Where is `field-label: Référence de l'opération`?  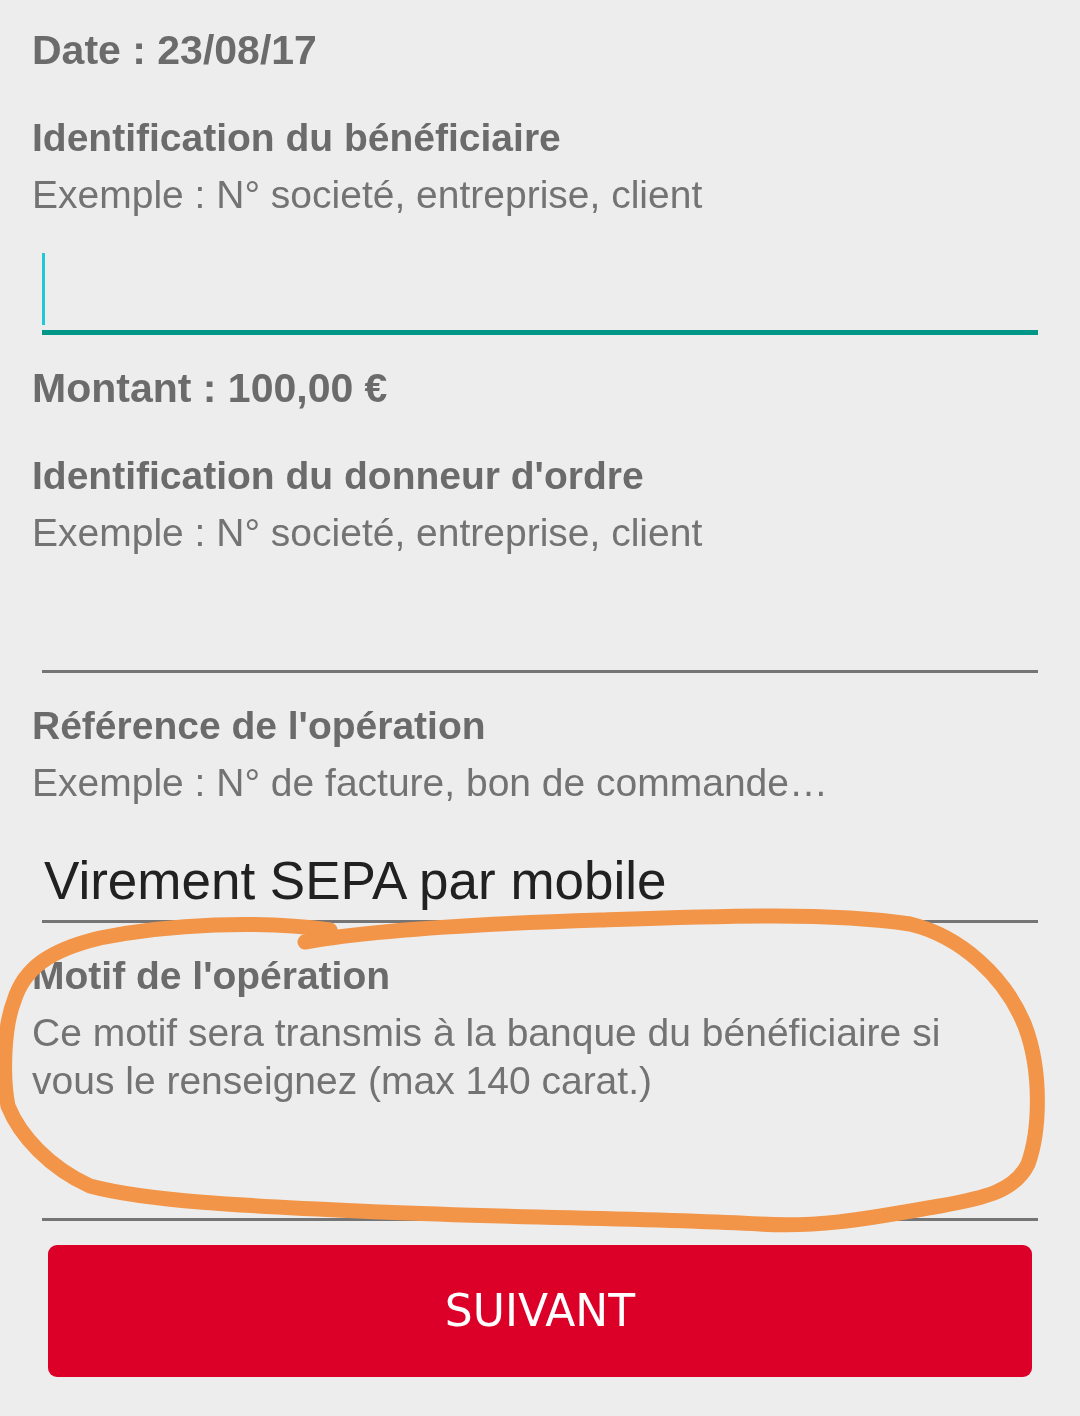 field-label: Référence de l'opération is located at coordinates (259, 726).